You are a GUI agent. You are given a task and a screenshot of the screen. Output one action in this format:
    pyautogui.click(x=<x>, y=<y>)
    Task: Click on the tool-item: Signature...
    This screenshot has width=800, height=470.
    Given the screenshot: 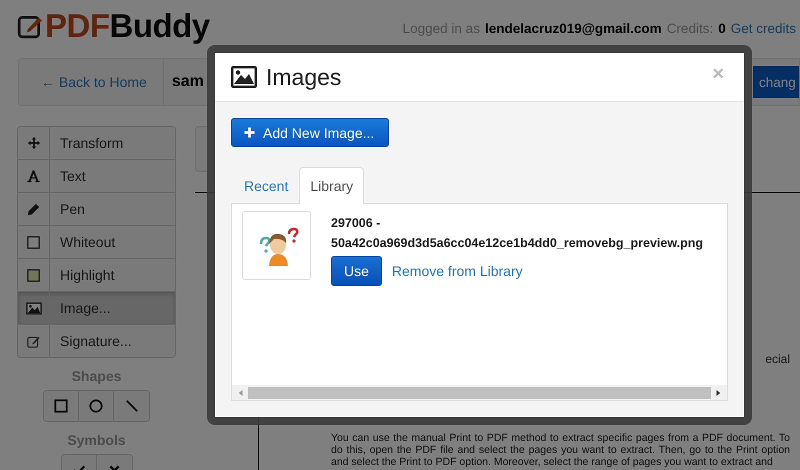 What is the action you would take?
    pyautogui.click(x=96, y=341)
    